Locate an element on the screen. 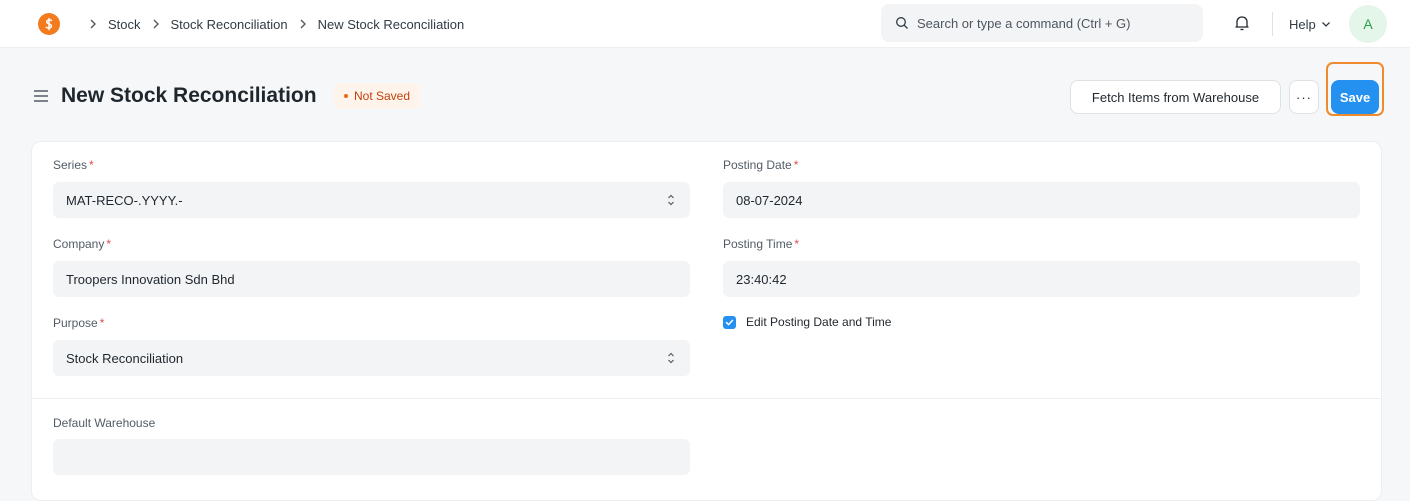 The height and width of the screenshot is (501, 1410). help-menu: Help is located at coordinates (1310, 24).